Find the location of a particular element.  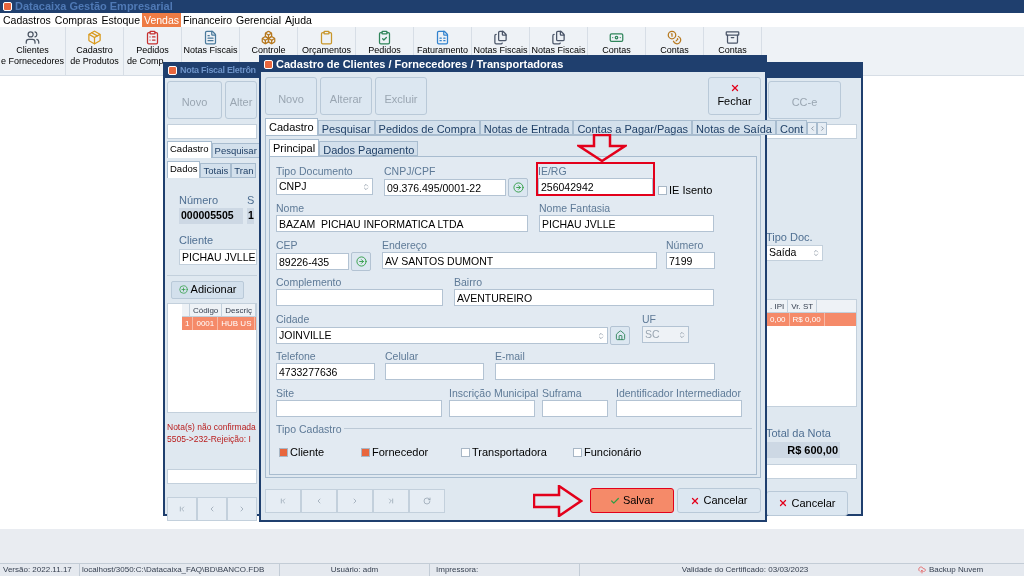

field-label: Identificador Intermediador is located at coordinates (679, 393).